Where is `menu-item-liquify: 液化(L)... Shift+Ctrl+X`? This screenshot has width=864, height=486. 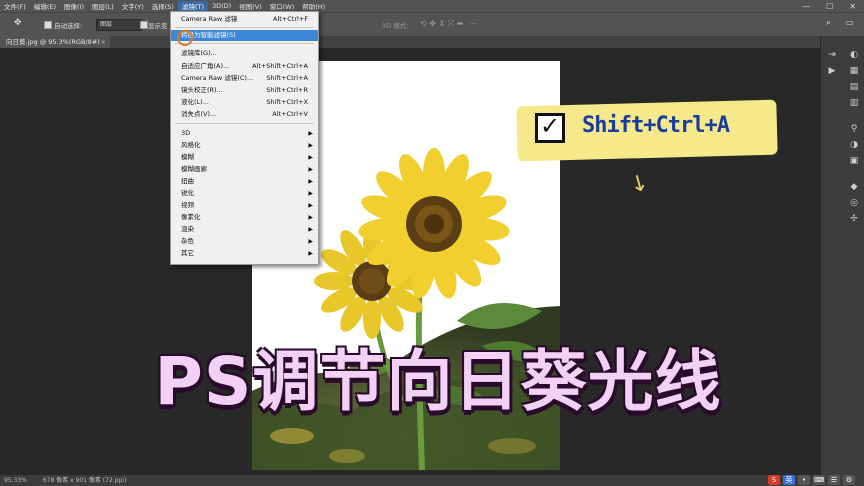
menu-item-liquify: 液化(L)... Shift+Ctrl+X is located at coordinates (244, 102).